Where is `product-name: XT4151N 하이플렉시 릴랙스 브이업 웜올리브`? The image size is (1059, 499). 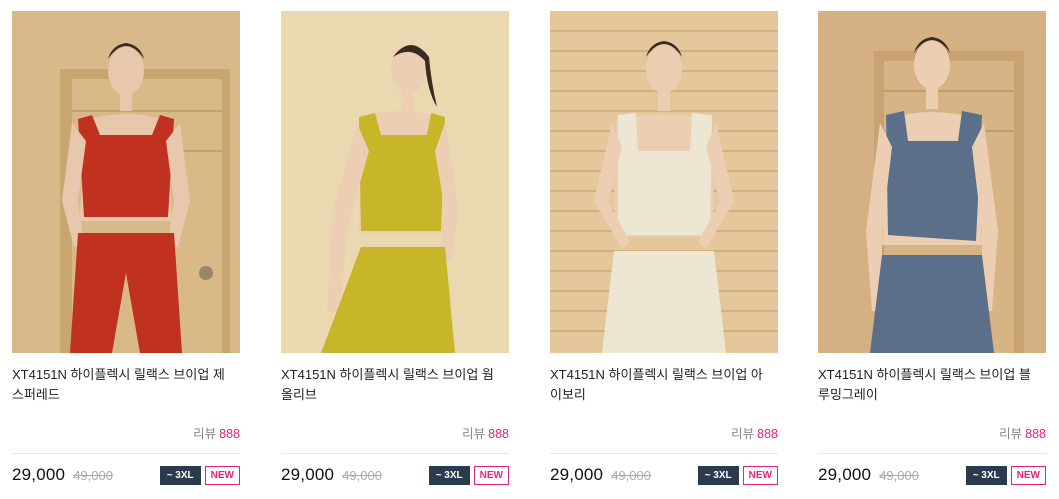 product-name: XT4151N 하이플렉시 릴랙스 브이업 웜올리브 is located at coordinates (395, 386).